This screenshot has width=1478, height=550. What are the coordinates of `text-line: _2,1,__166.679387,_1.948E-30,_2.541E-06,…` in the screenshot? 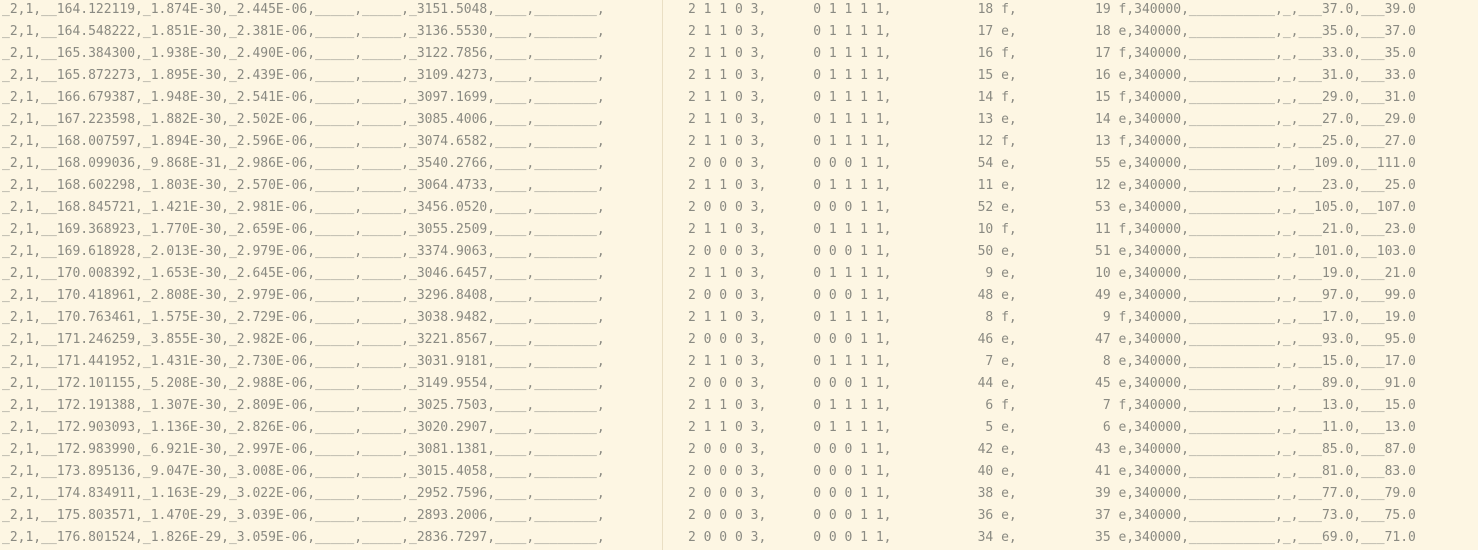 It's located at (739, 98).